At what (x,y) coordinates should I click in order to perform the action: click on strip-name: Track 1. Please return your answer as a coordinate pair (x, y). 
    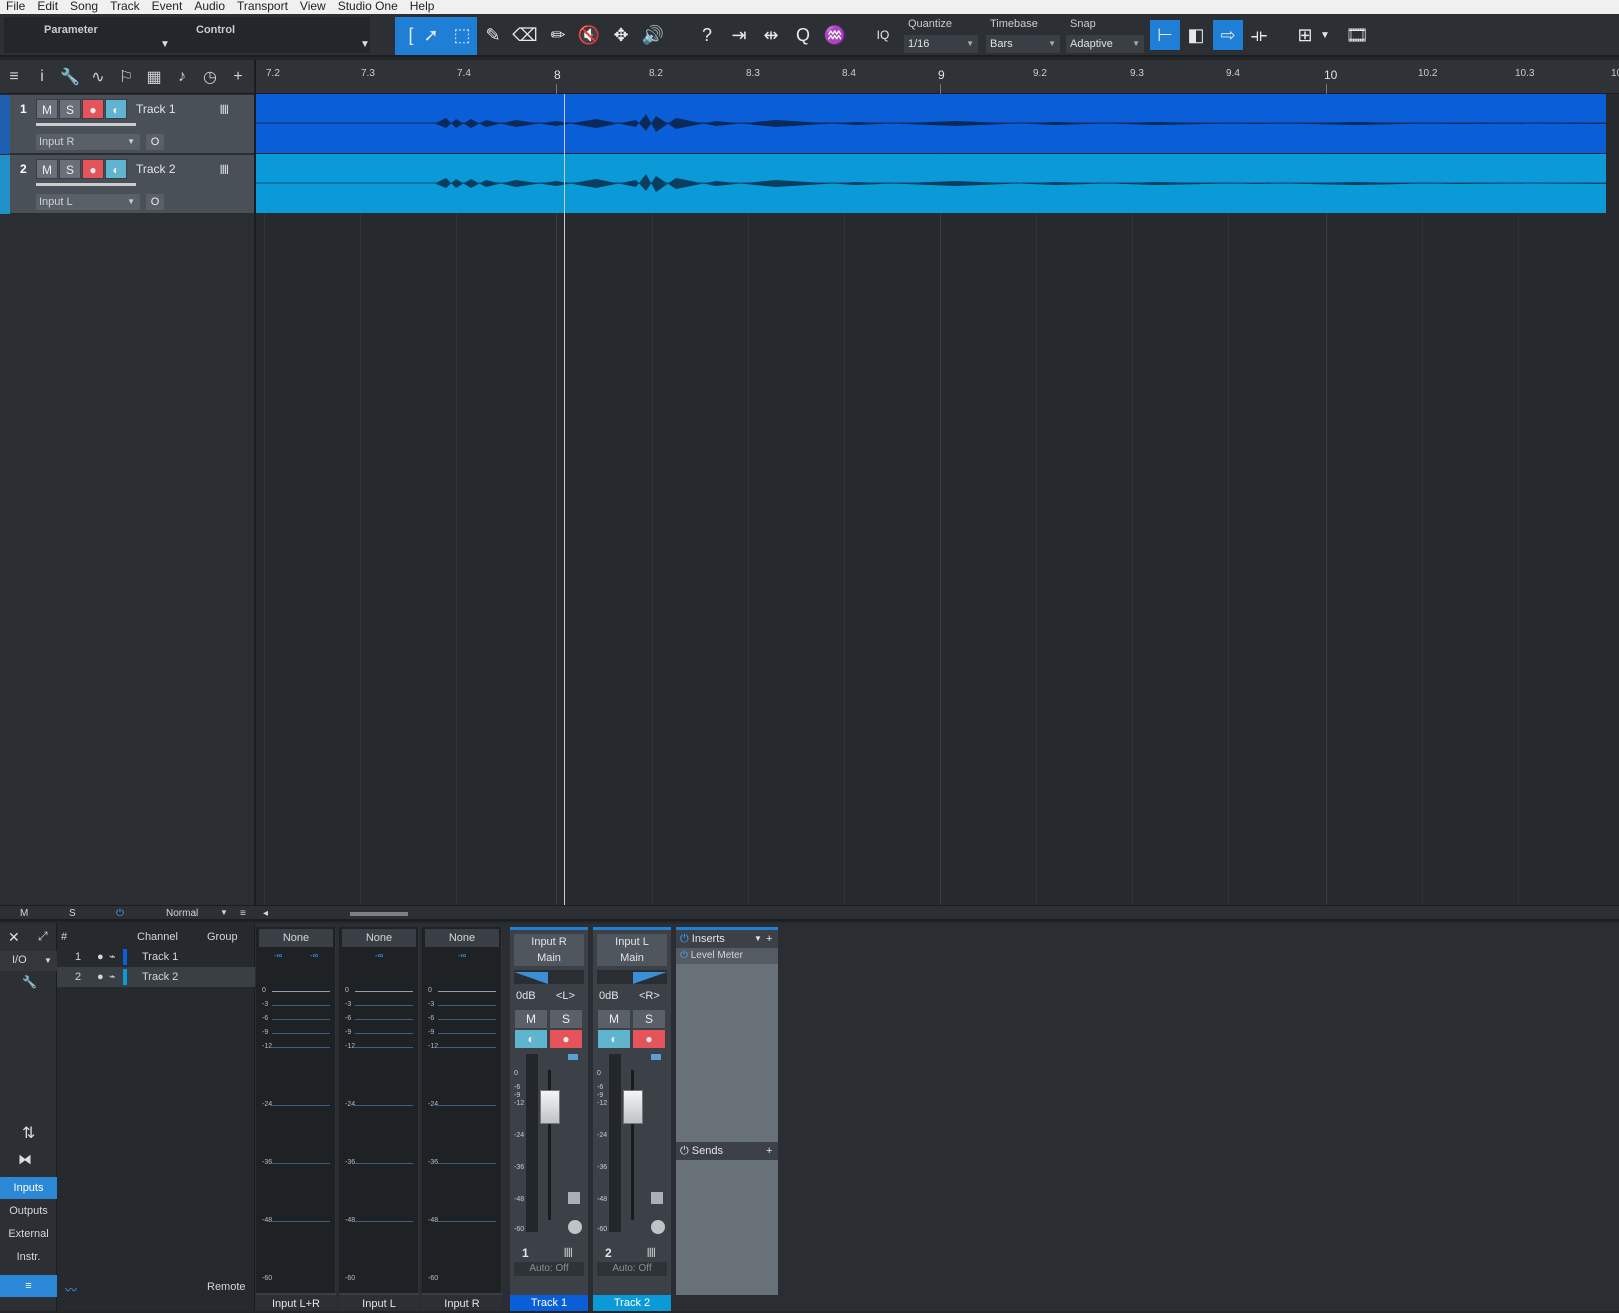
    Looking at the image, I should click on (549, 1303).